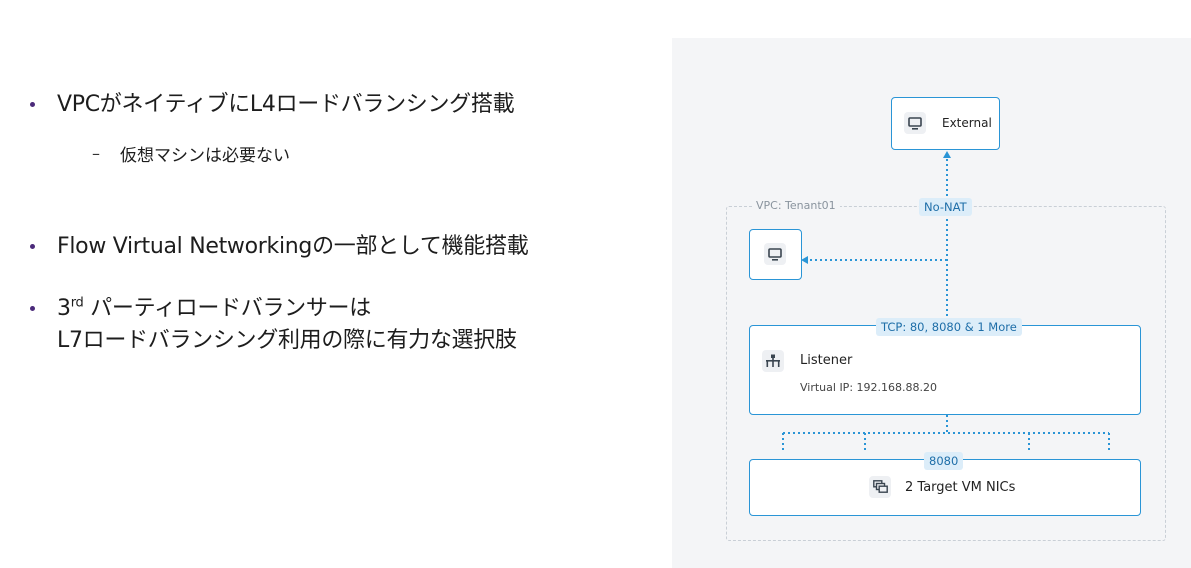 The image size is (1191, 568). I want to click on bullet-text: VPCがネイティブにL4ロードバランシング搭載, so click(286, 104).